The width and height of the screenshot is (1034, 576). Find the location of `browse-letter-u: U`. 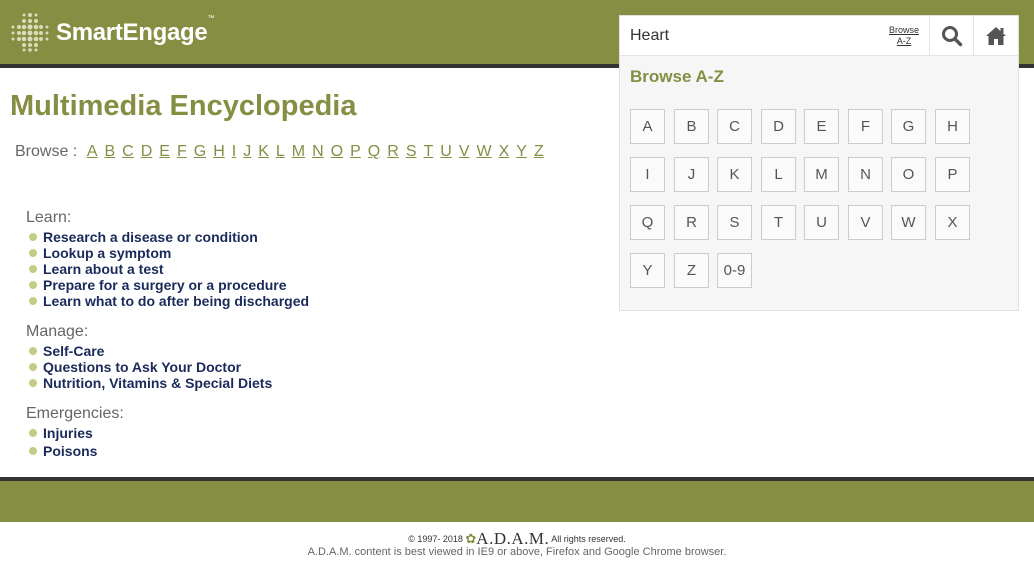

browse-letter-u: U is located at coordinates (446, 151).